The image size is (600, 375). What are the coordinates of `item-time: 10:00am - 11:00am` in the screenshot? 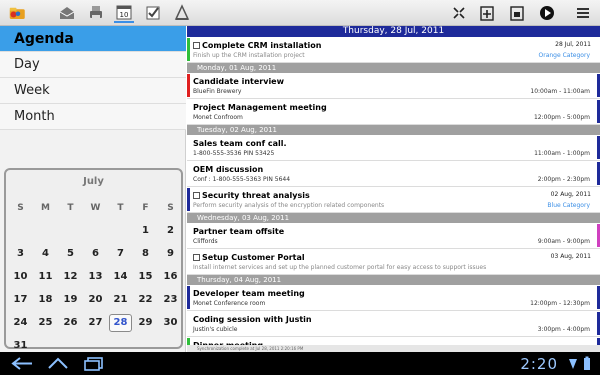 It's located at (560, 91).